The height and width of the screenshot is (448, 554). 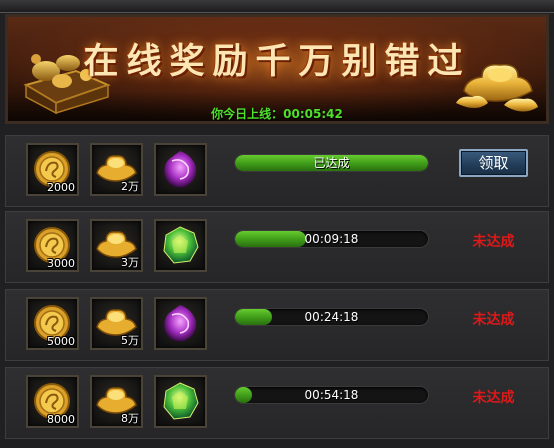 What do you see at coordinates (52, 245) in the screenshot?
I see `reward-slot-coin: 3000` at bounding box center [52, 245].